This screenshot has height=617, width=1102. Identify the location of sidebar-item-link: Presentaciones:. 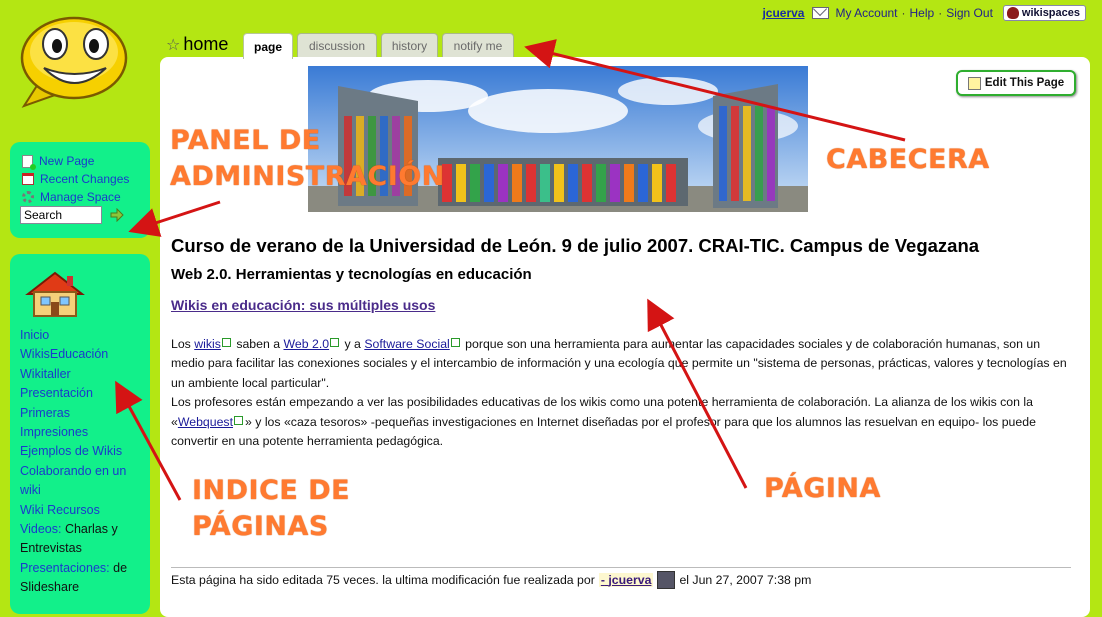
(65, 568).